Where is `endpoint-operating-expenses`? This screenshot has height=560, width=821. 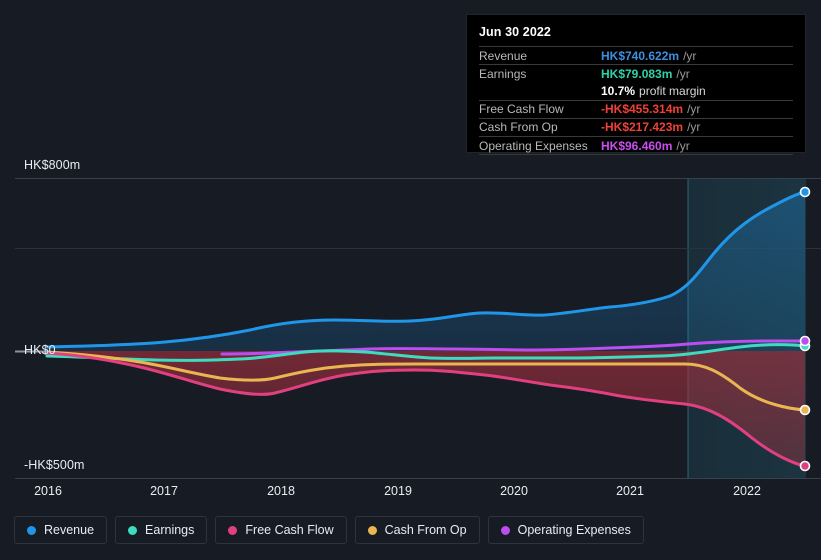 endpoint-operating-expenses is located at coordinates (805, 341).